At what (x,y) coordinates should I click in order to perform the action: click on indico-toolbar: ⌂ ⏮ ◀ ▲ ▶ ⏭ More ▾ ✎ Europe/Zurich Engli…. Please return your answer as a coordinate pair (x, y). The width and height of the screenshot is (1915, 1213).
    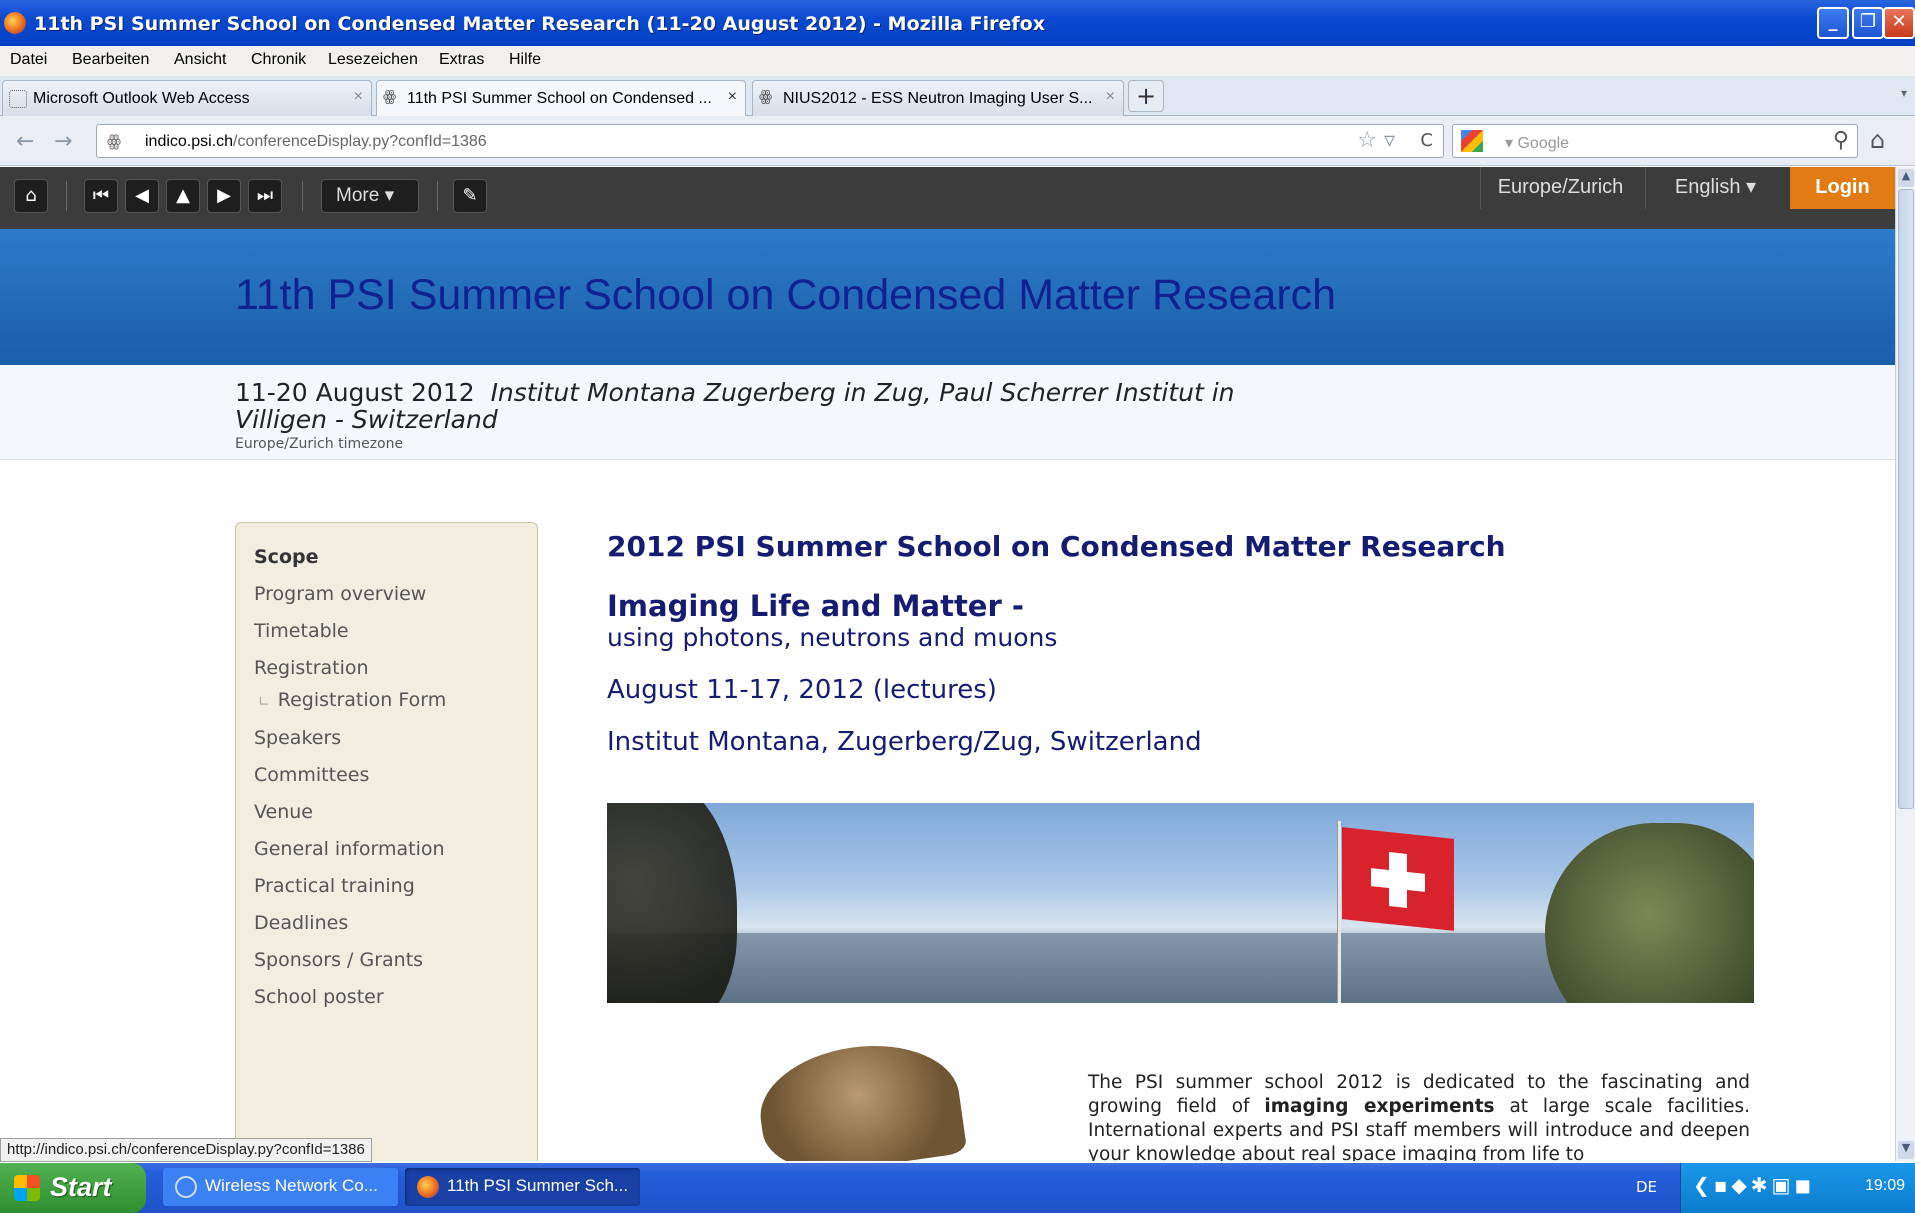
    Looking at the image, I should click on (947, 198).